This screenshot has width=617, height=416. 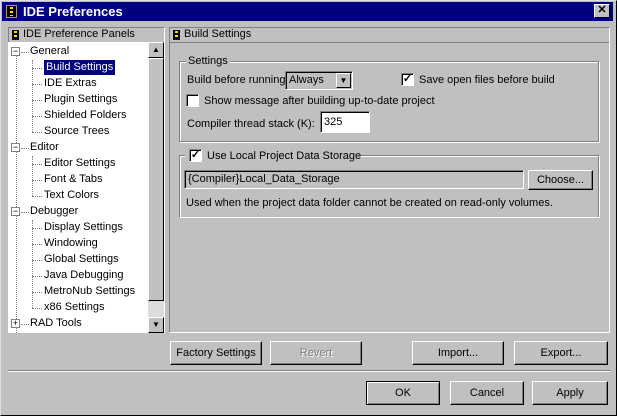 I want to click on settings-group-label: Settings, so click(x=208, y=61).